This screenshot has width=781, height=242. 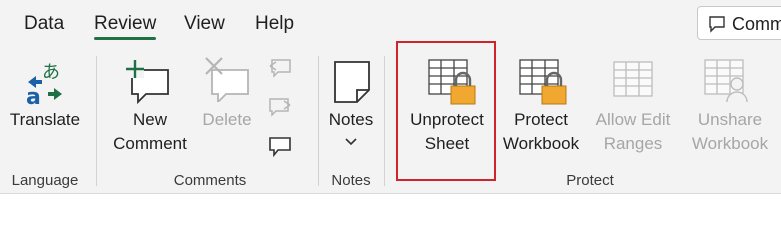 I want to click on allow-edit-ranges-label-1: Allow Edit, so click(x=633, y=119).